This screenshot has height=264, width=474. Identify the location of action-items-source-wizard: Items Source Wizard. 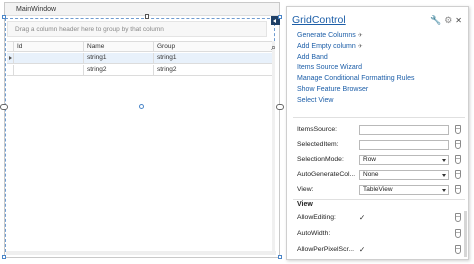
(356, 68).